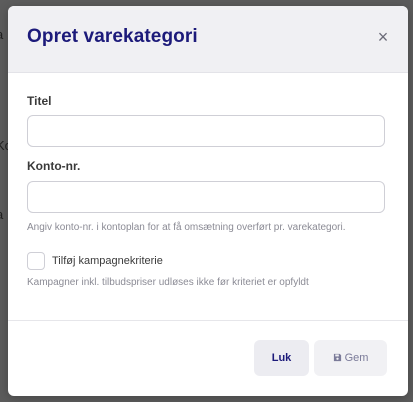  I want to click on close-icon: ×, so click(383, 37).